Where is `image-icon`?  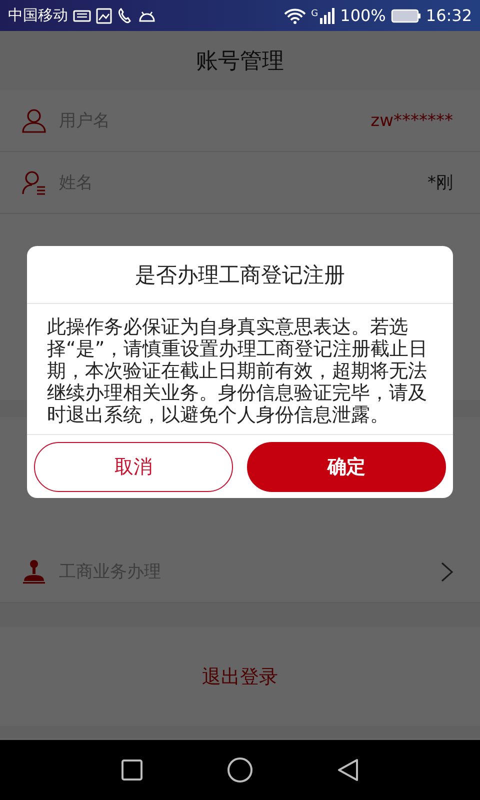
image-icon is located at coordinates (104, 16).